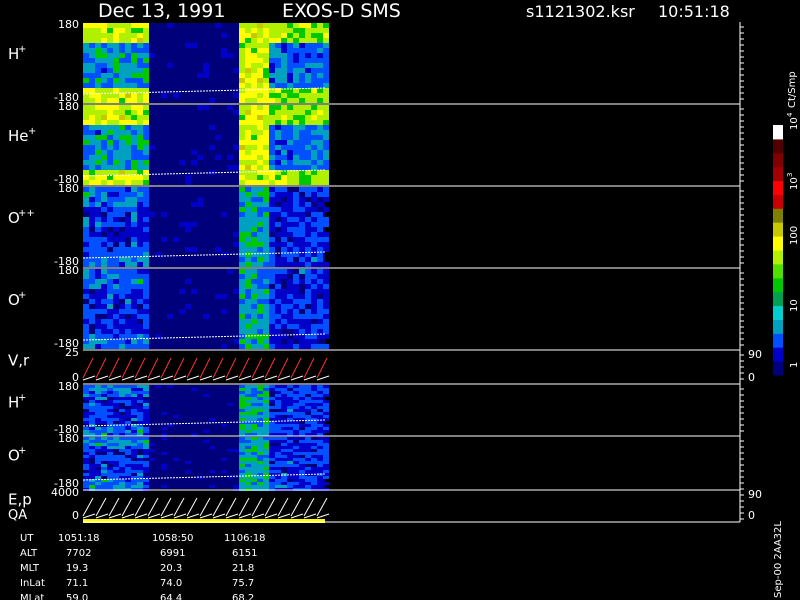 The height and width of the screenshot is (600, 800). What do you see at coordinates (778, 340) in the screenshot?
I see `colorbar-step` at bounding box center [778, 340].